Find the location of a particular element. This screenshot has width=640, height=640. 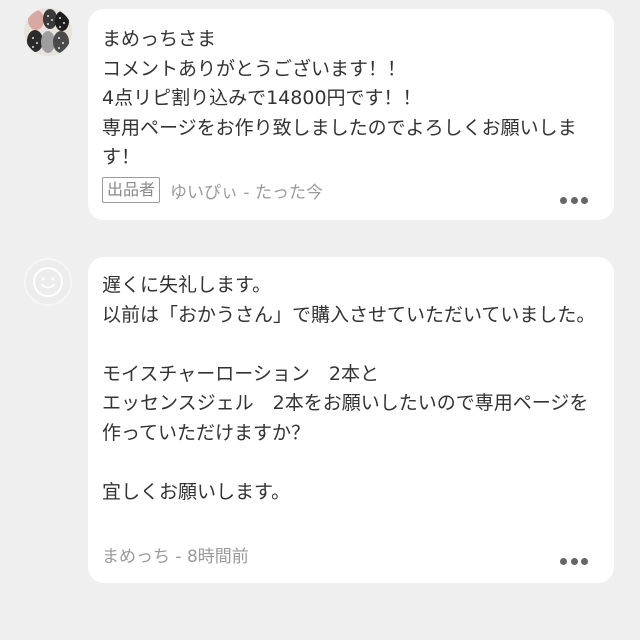

default-face-avatar-icon is located at coordinates (48, 282).